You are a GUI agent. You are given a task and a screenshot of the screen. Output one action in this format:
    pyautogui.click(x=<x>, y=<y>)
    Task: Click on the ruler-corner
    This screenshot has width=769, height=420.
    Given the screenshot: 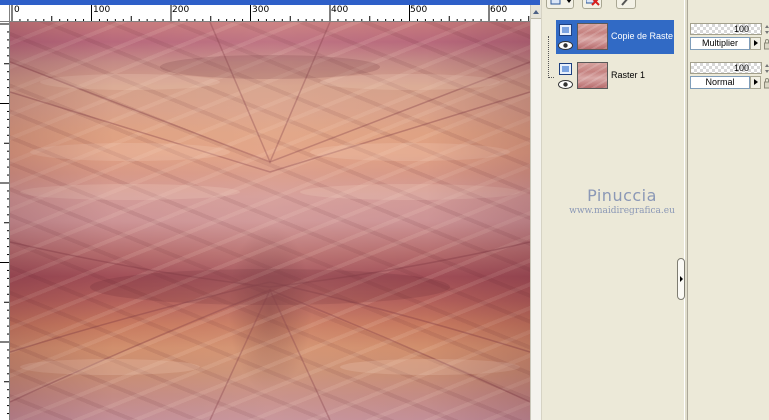 What is the action you would take?
    pyautogui.click(x=5, y=13)
    